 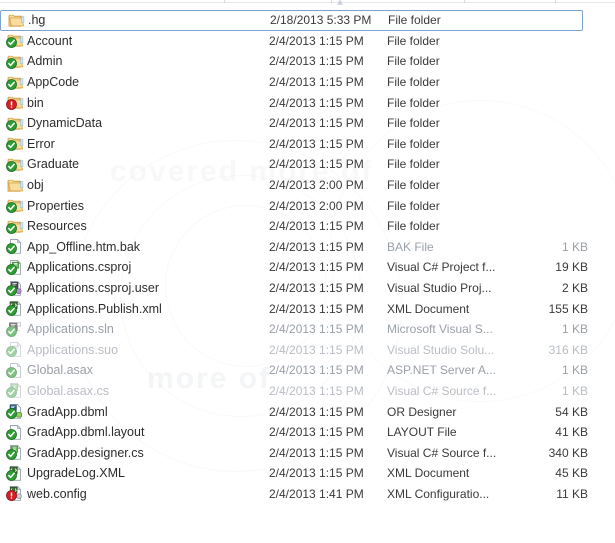 What do you see at coordinates (307, 205) in the screenshot?
I see `file-row: Properties 2/4/2013 2:00 PM File folder` at bounding box center [307, 205].